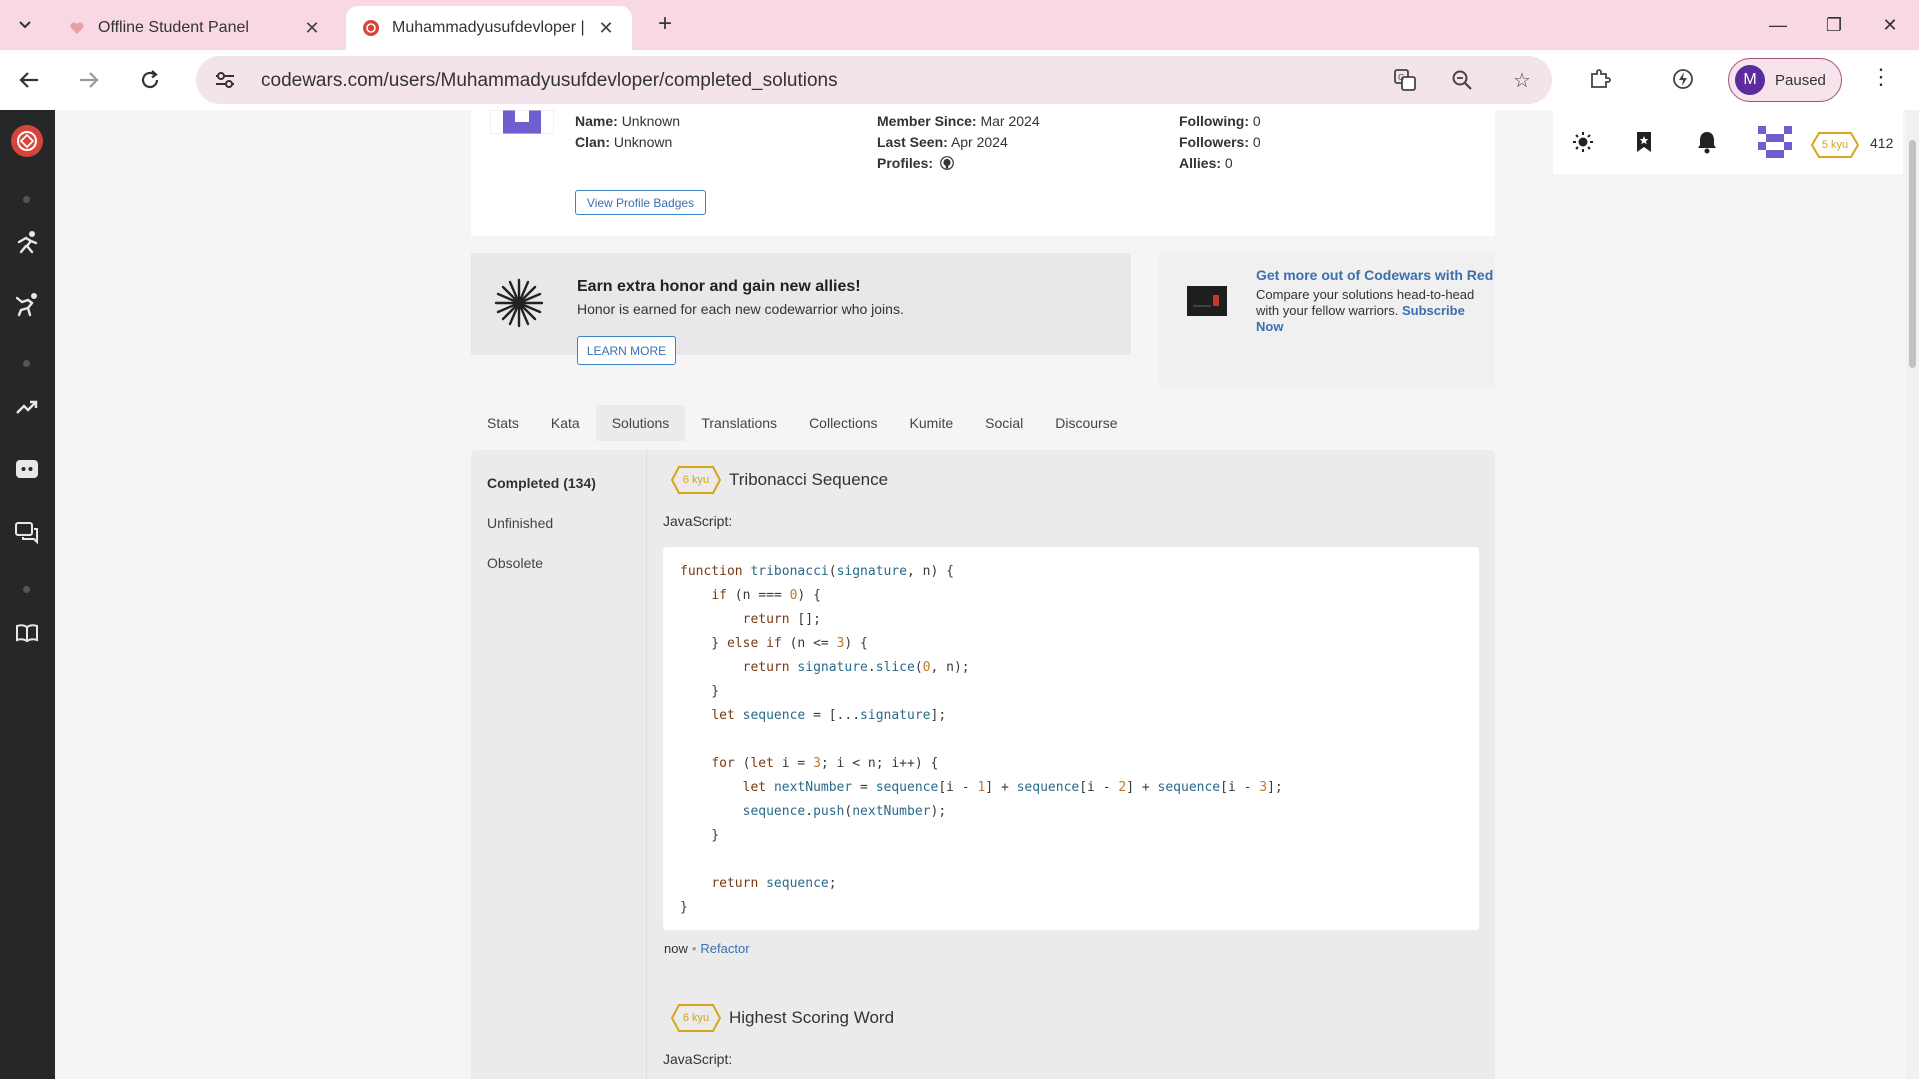 The height and width of the screenshot is (1079, 1919). Describe the element at coordinates (173, 27) in the screenshot. I see `tab-title: Offline Student Panel` at that location.